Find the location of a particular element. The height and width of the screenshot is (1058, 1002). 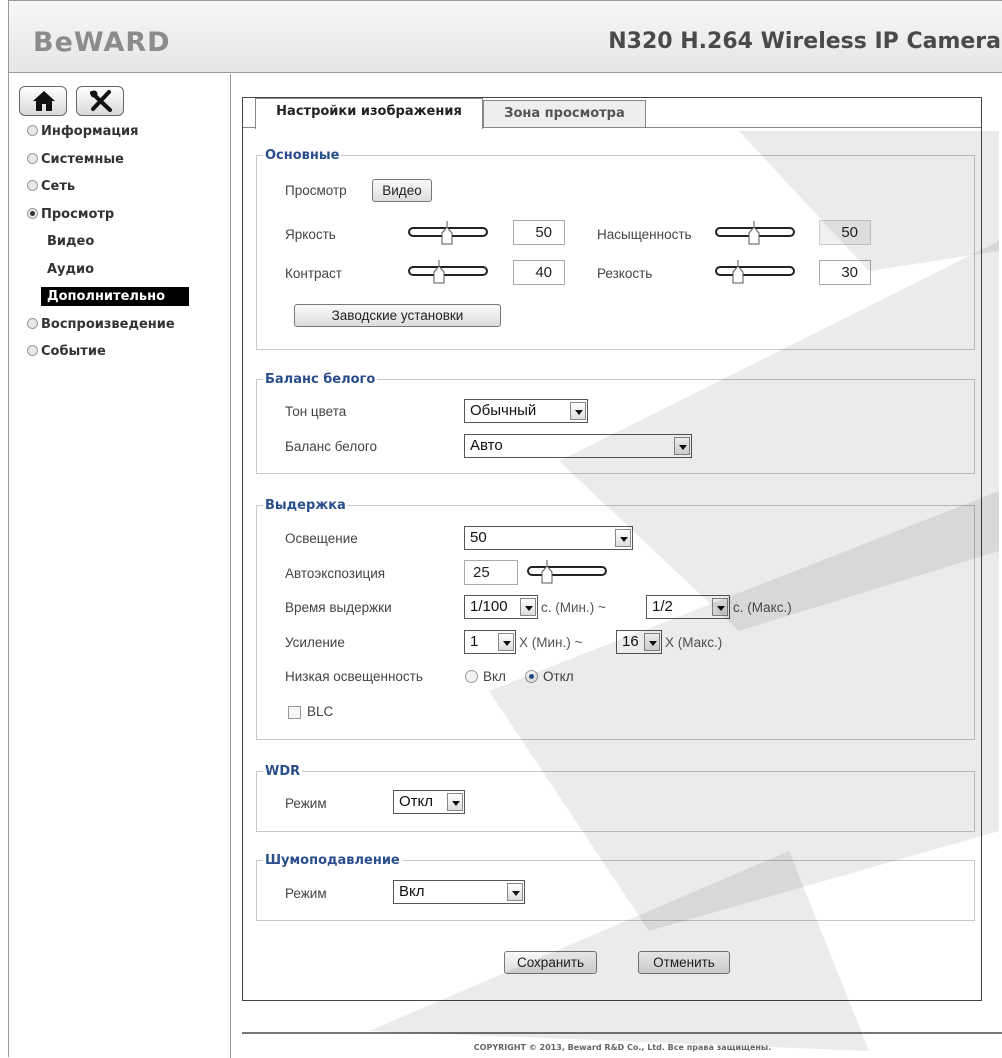

gain-max-select: 16 is located at coordinates (639, 642).